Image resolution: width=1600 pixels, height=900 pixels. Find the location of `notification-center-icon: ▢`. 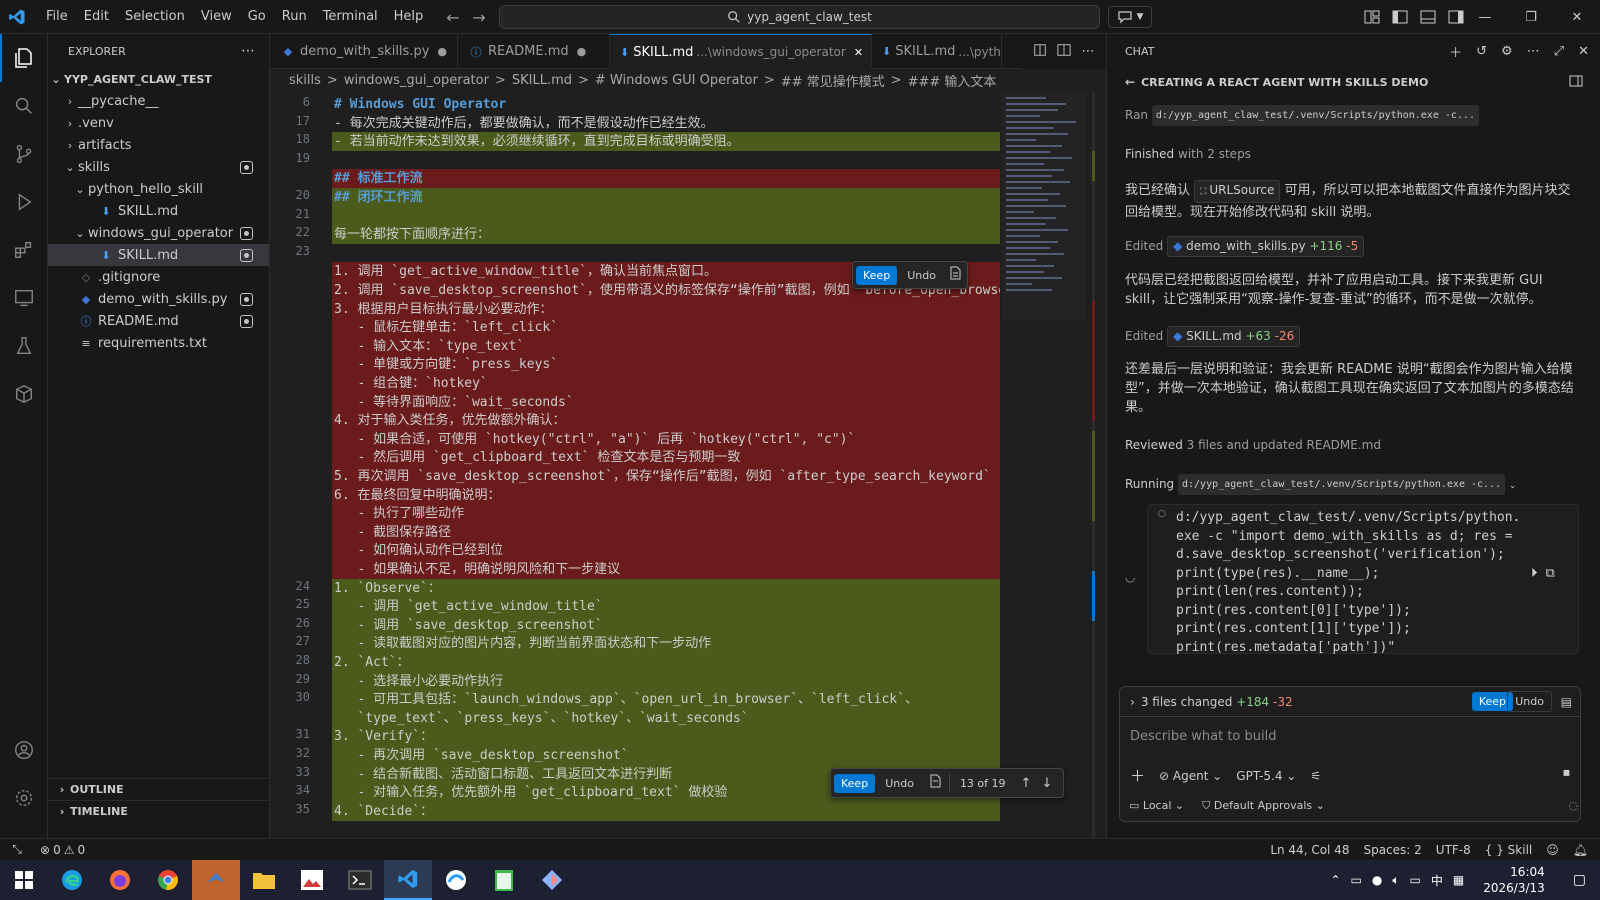

notification-center-icon: ▢ is located at coordinates (1579, 880).